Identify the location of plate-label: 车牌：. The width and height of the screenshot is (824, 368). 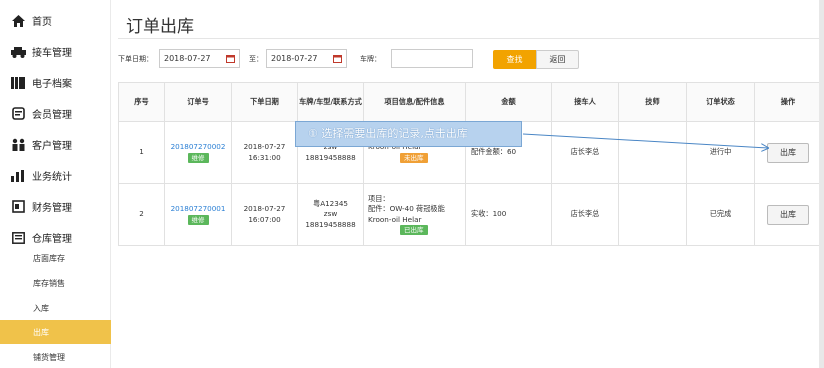
(370, 59).